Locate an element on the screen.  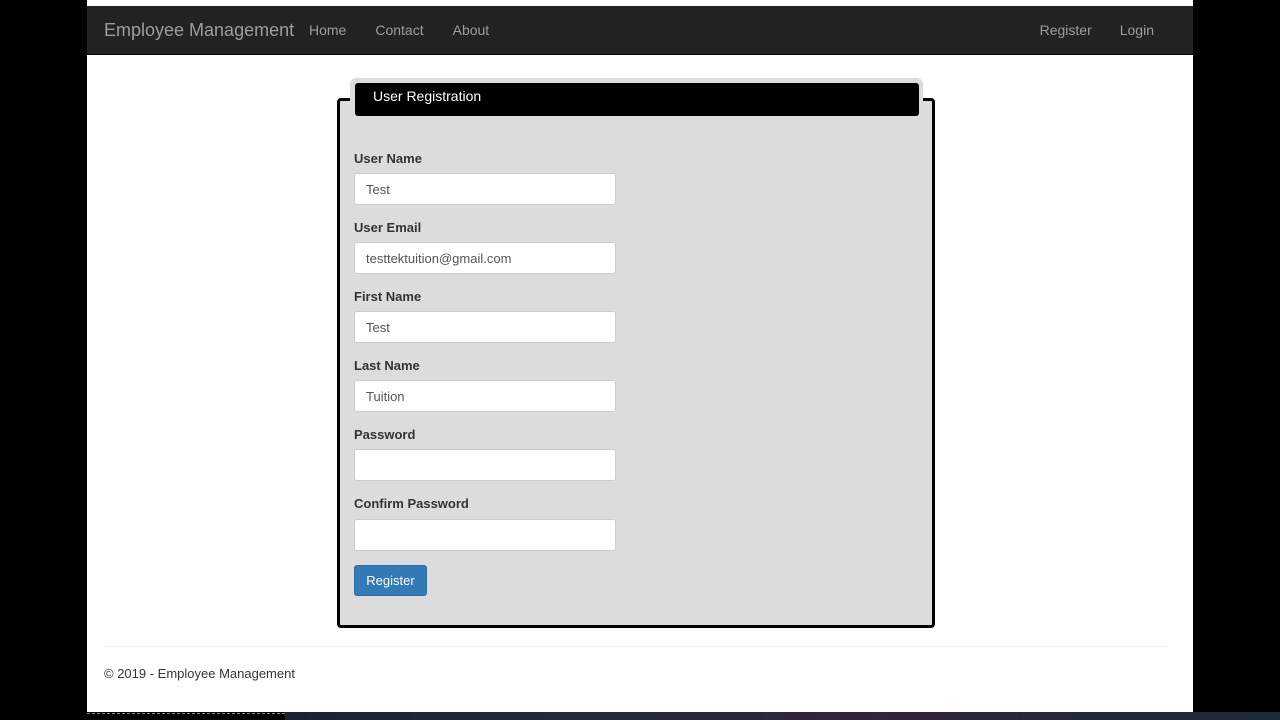
nav-home-link: Home is located at coordinates (327, 30).